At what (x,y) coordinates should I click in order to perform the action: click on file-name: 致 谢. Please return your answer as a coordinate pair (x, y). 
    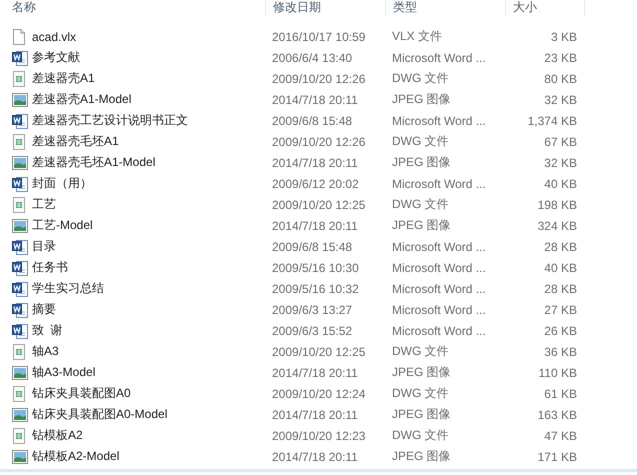
    Looking at the image, I should click on (152, 330).